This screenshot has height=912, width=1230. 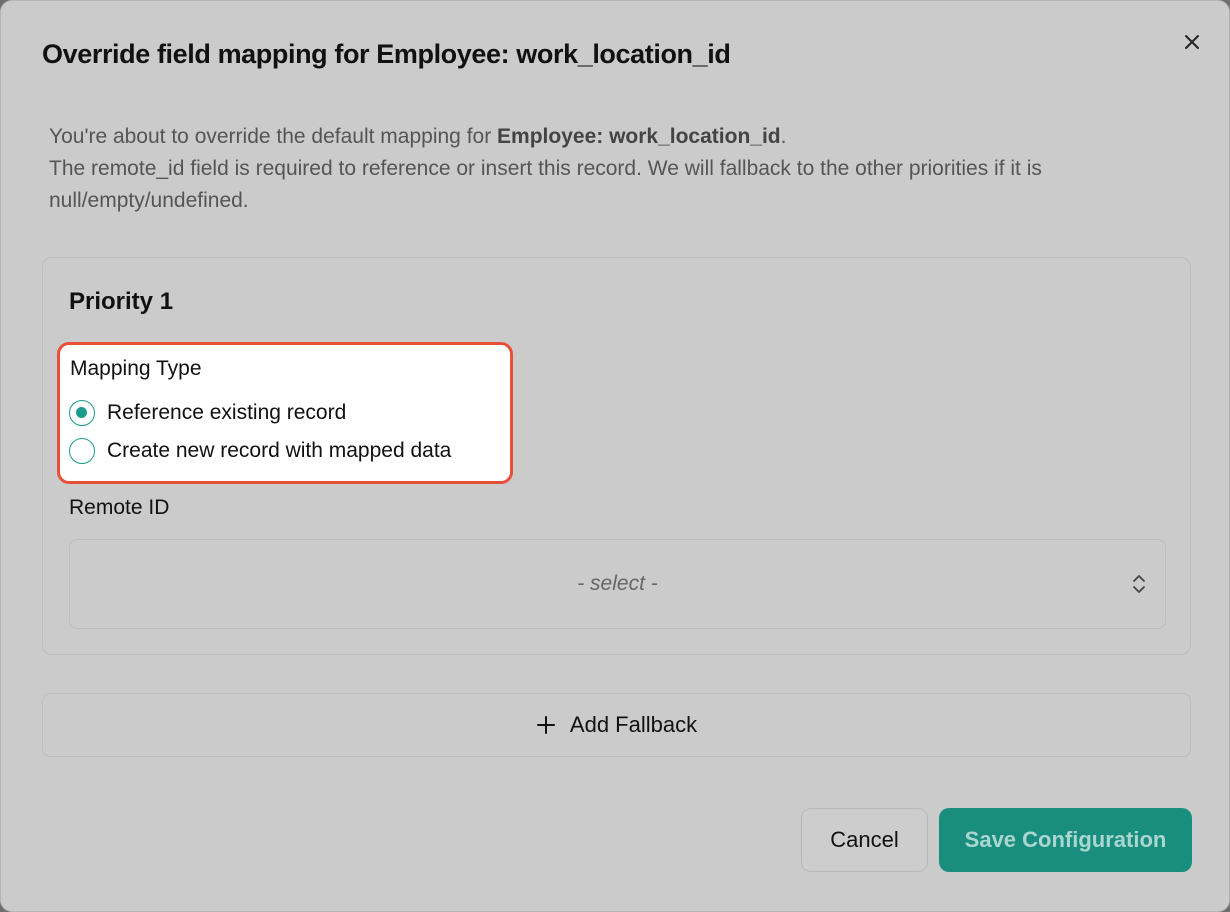 I want to click on save-configuration-button: Save Configuration, so click(x=1065, y=840).